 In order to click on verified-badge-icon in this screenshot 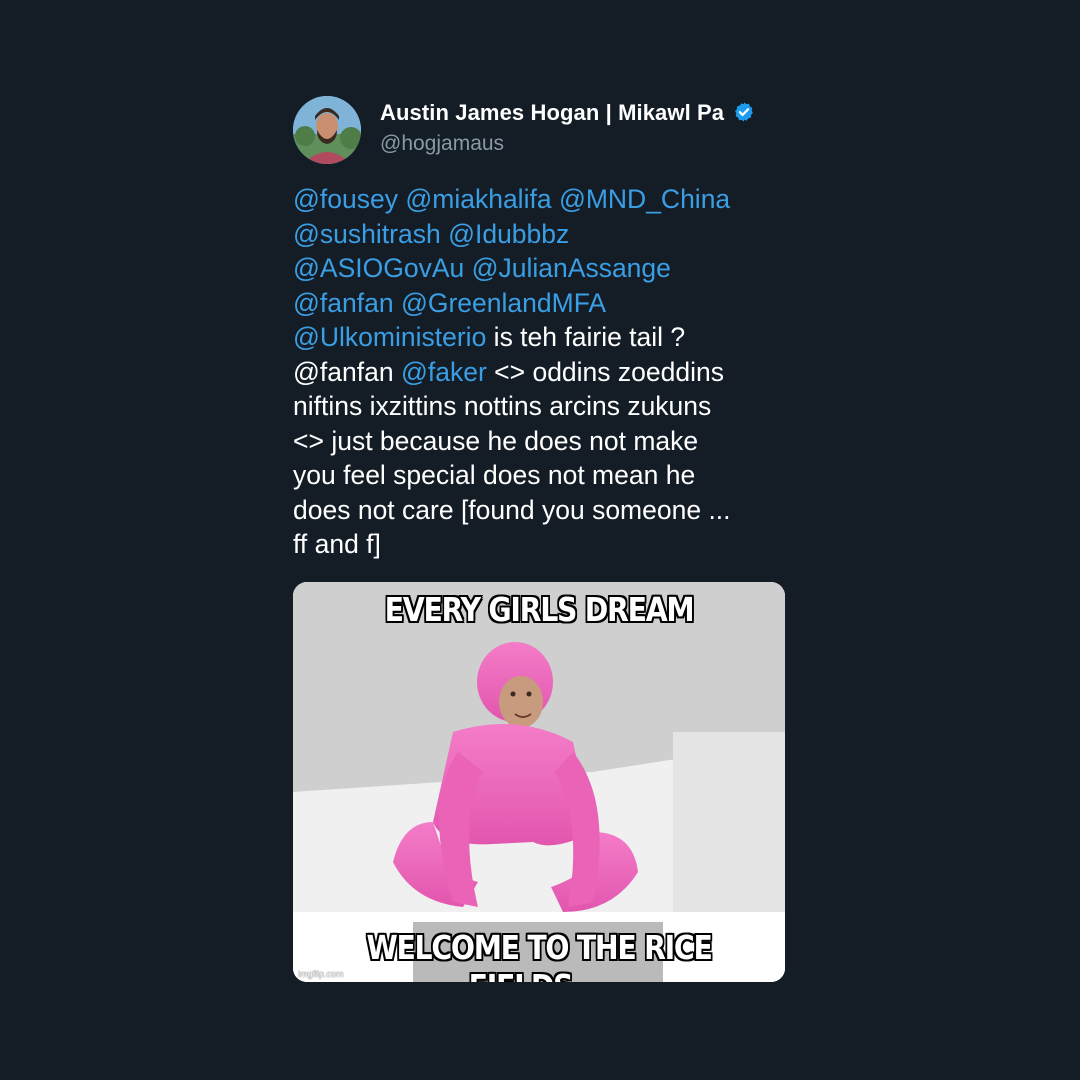, I will do `click(744, 115)`.